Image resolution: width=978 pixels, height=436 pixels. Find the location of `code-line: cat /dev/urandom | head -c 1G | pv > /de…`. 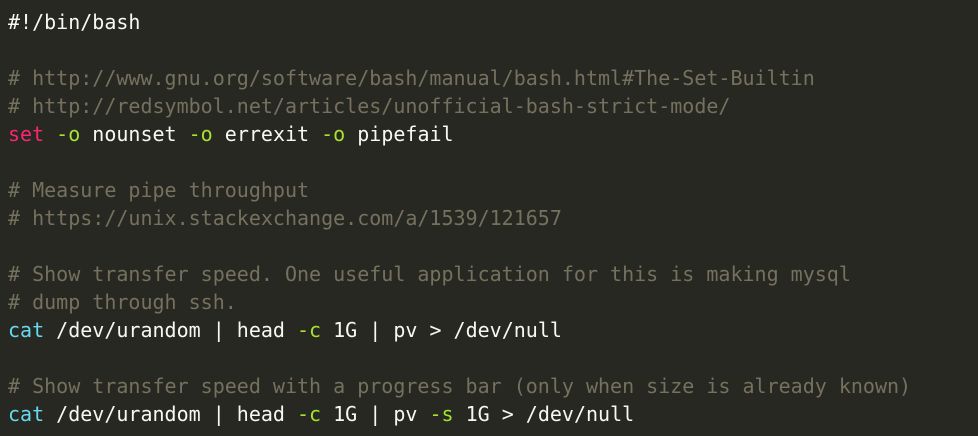

code-line: cat /dev/urandom | head -c 1G | pv > /de… is located at coordinates (493, 330).